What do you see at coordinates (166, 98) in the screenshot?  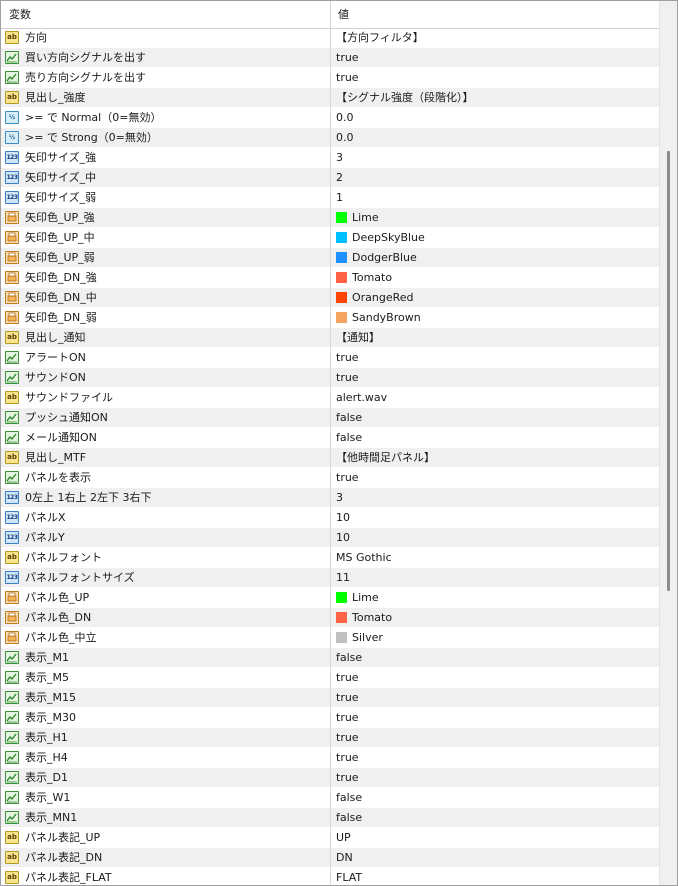 I see `parameter-name-cell: ab 見出し_強度` at bounding box center [166, 98].